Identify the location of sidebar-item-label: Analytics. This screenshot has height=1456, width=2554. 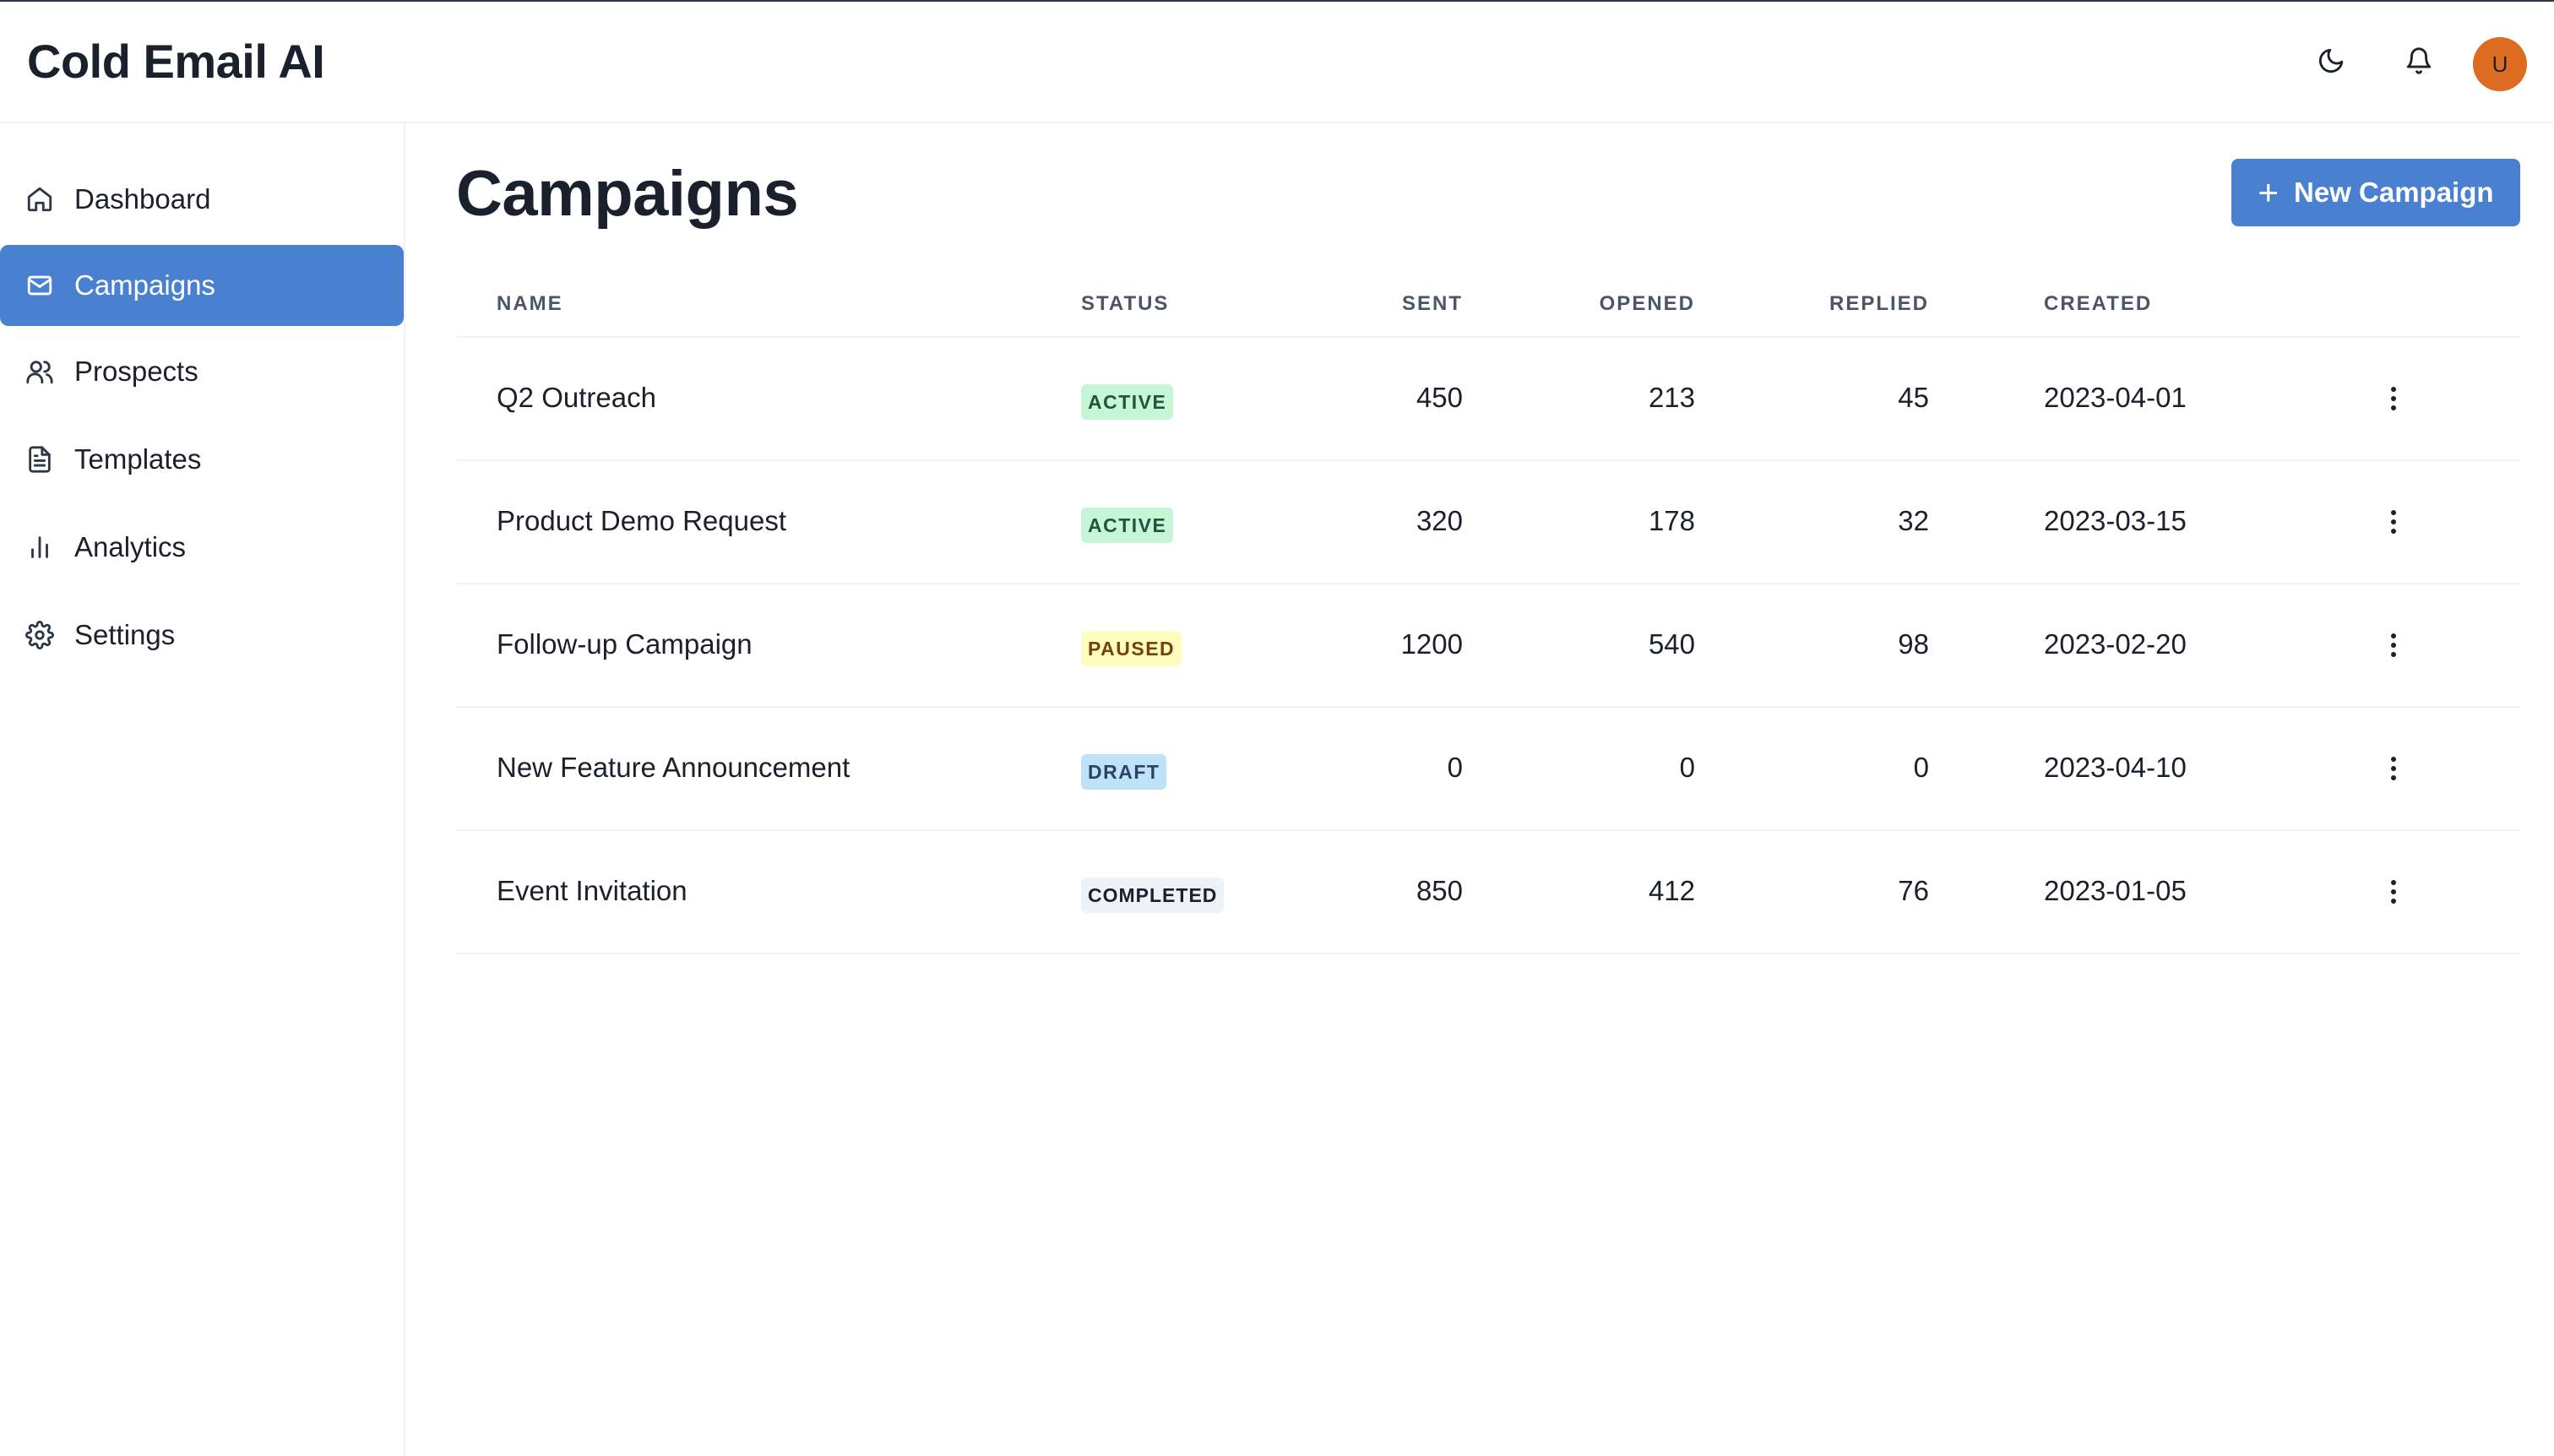
(130, 546).